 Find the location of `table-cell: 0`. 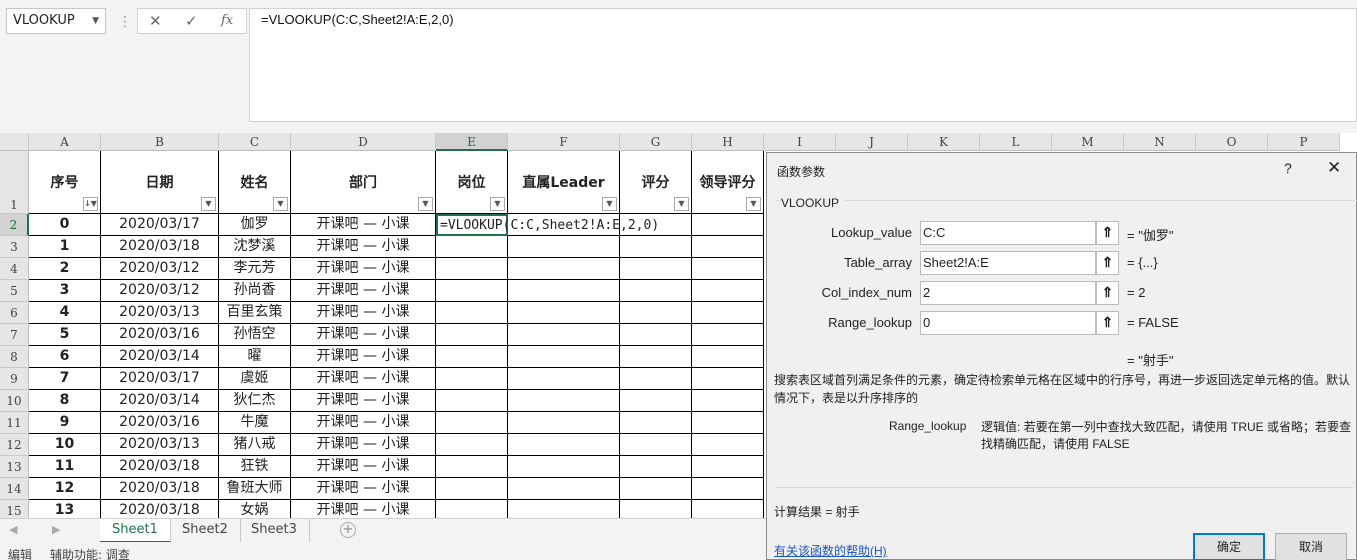

table-cell: 0 is located at coordinates (65, 225).